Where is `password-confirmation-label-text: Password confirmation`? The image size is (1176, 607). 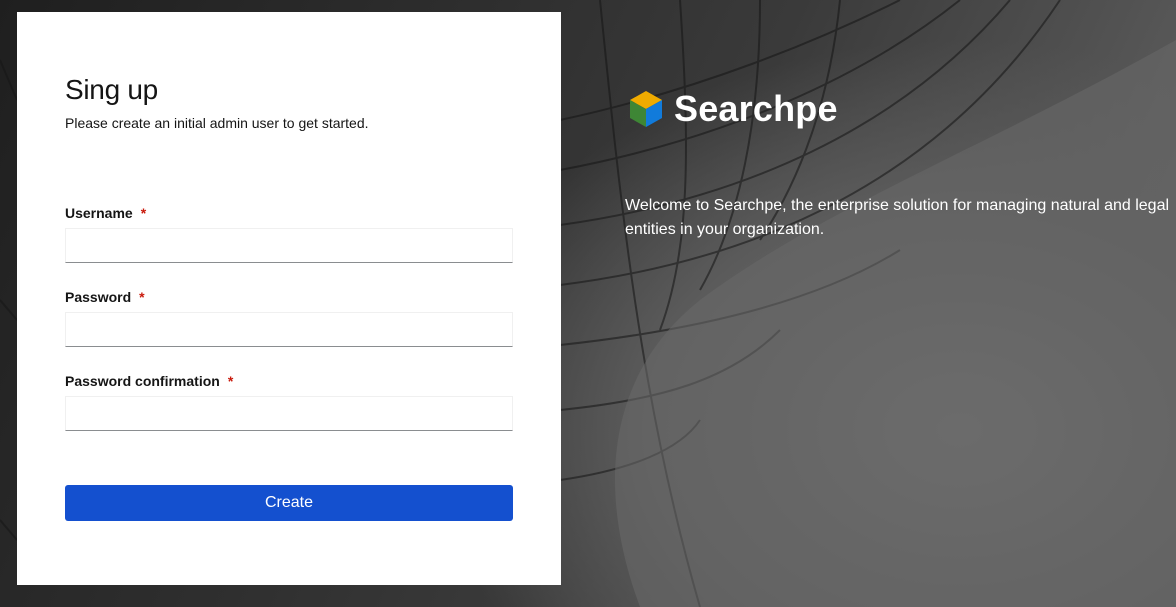 password-confirmation-label-text: Password confirmation is located at coordinates (142, 381).